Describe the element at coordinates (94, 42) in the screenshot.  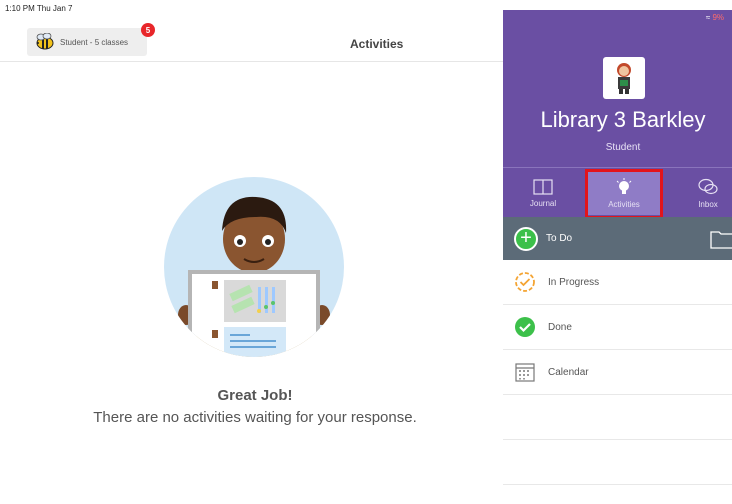
I see `account-label: Student - 5 classes` at that location.